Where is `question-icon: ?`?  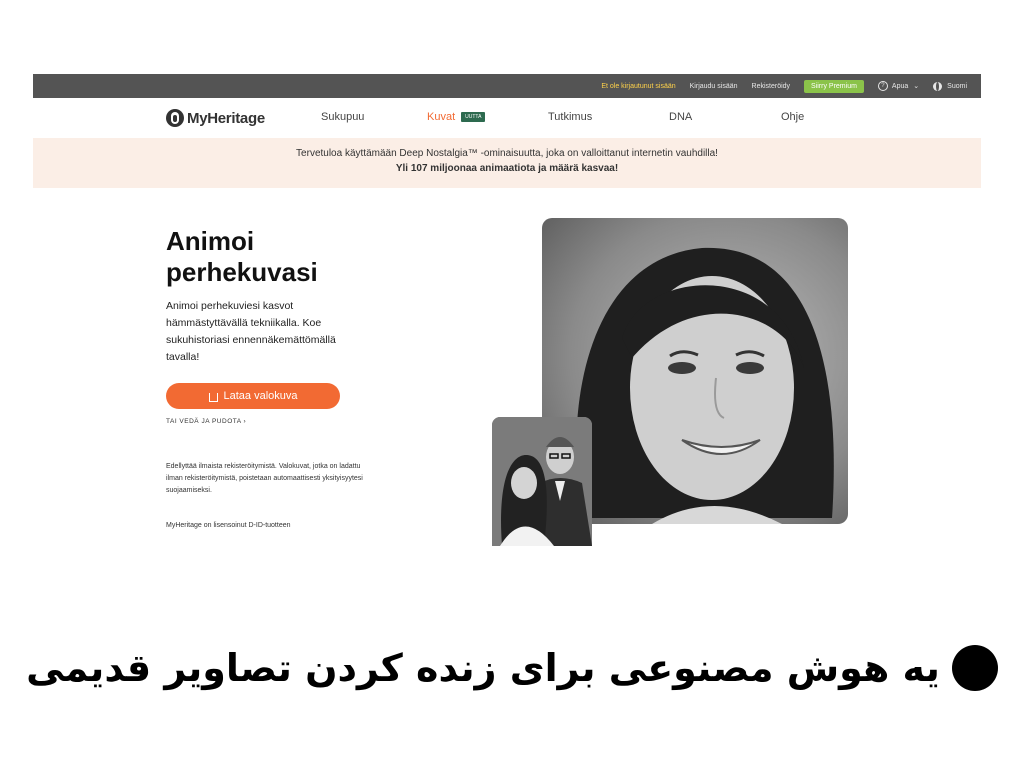
question-icon: ? is located at coordinates (882, 86).